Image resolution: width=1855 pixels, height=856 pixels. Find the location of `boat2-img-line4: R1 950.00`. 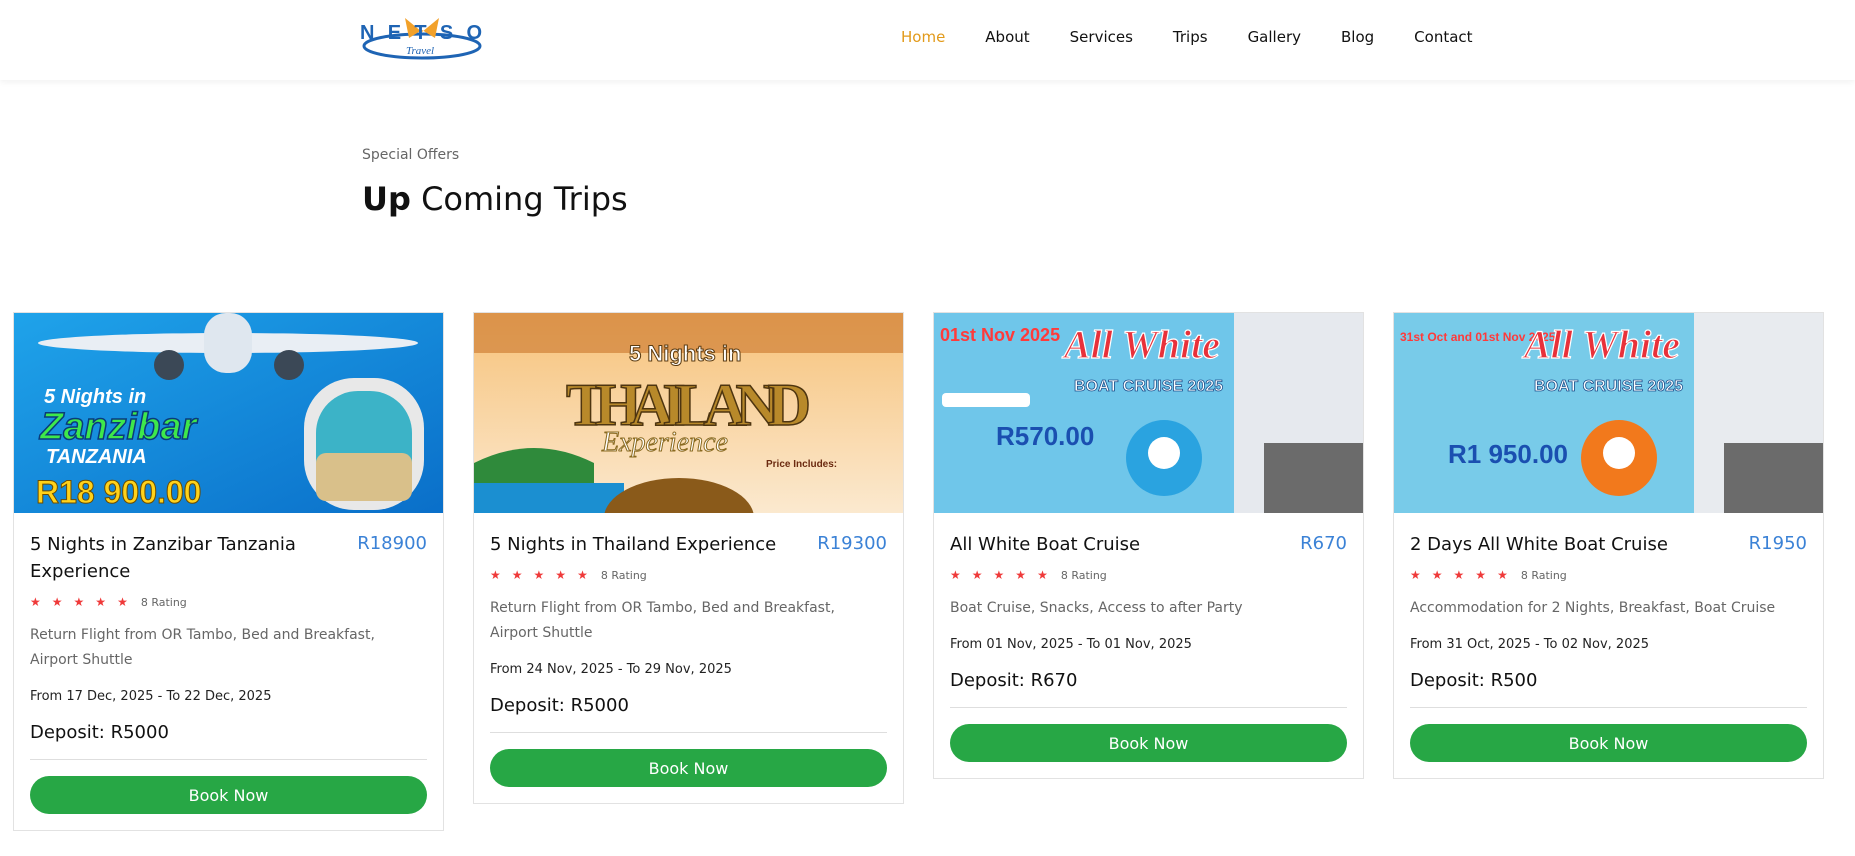

boat2-img-line4: R1 950.00 is located at coordinates (1508, 454).